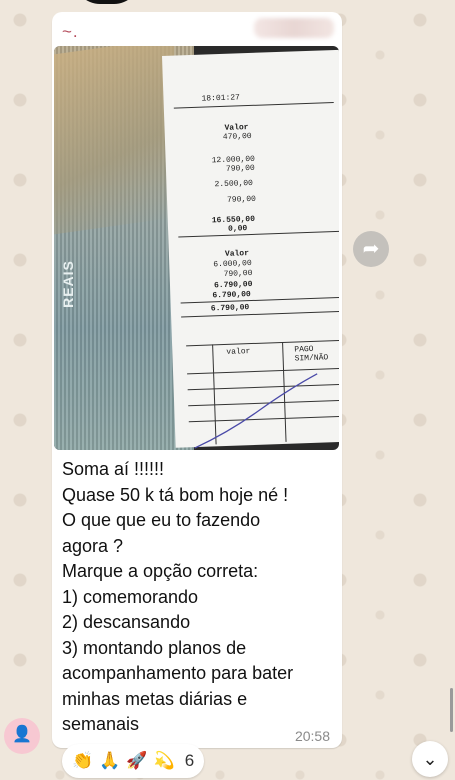  Describe the element at coordinates (221, 98) in the screenshot. I see `receipt-time: 18:01:27` at that location.